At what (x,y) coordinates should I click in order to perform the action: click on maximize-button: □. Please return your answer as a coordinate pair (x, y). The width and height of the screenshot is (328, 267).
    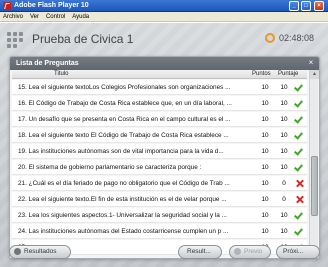
    Looking at the image, I should click on (306, 6).